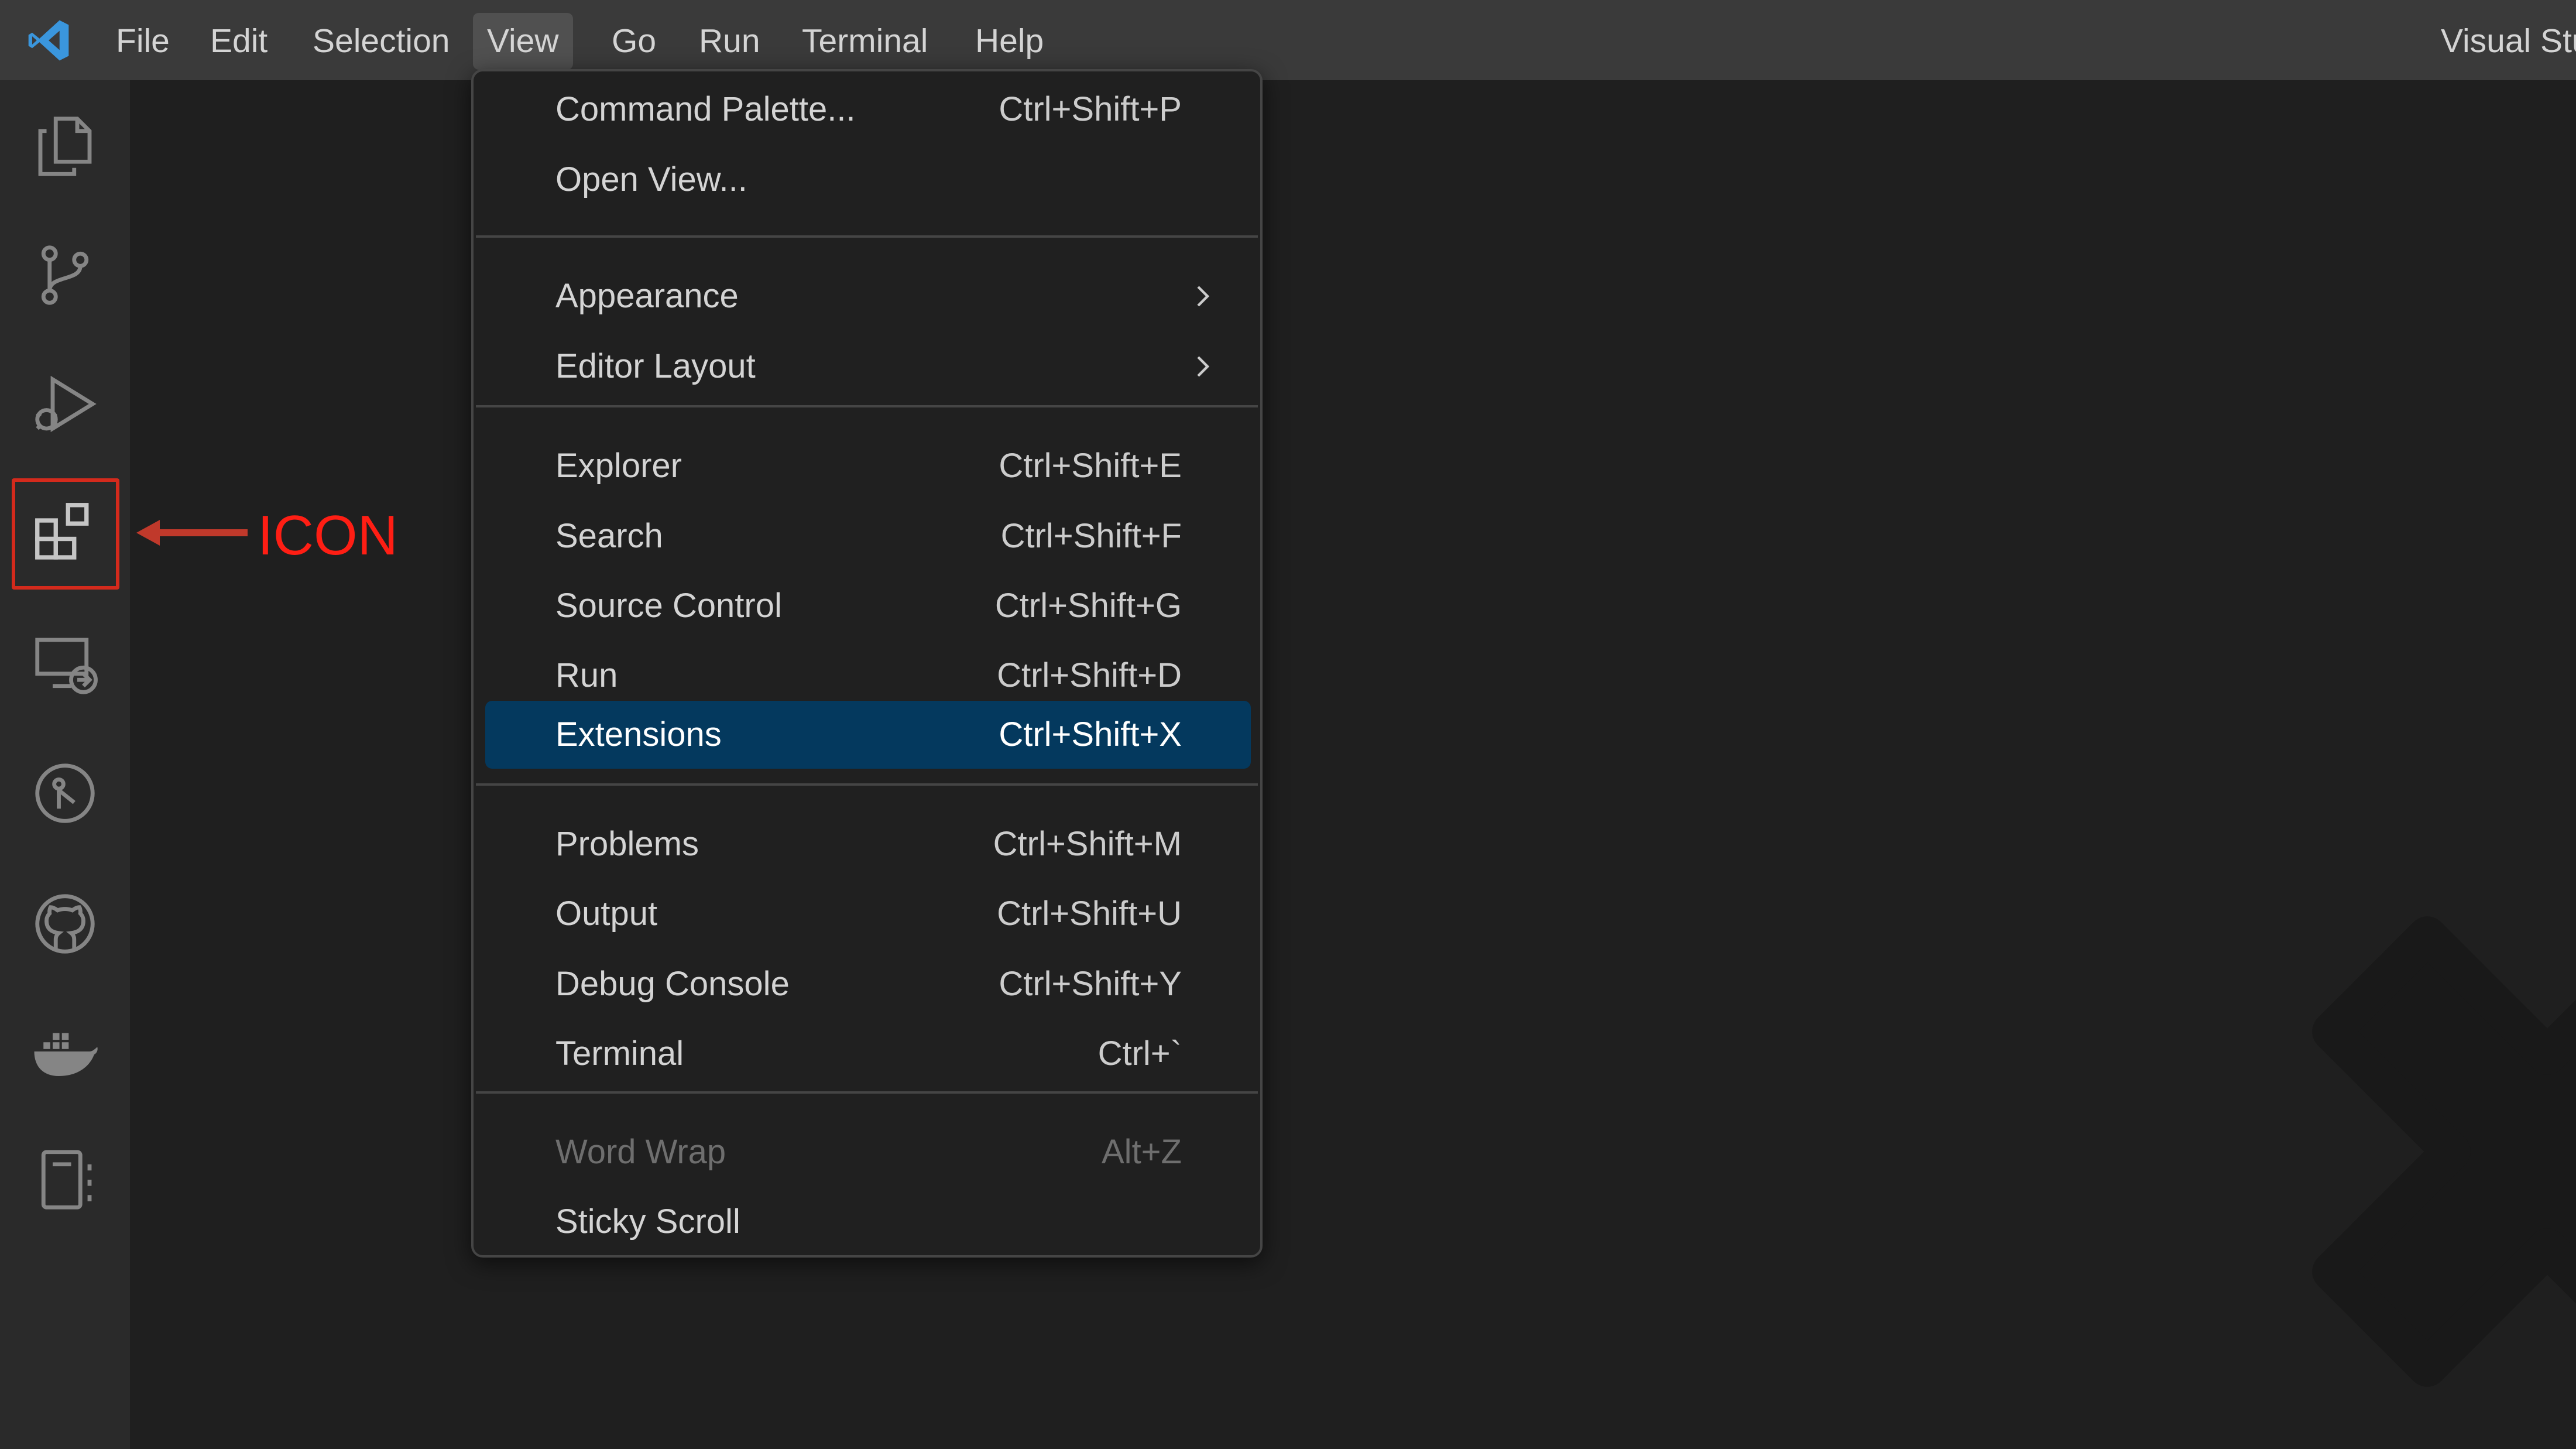 This screenshot has height=1449, width=2576. I want to click on menu-selection: Selection, so click(382, 41).